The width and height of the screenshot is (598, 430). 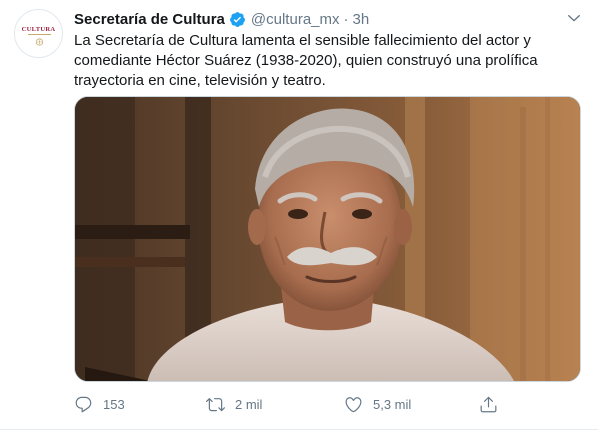 I want to click on like-count: 5,3 mil, so click(x=392, y=404).